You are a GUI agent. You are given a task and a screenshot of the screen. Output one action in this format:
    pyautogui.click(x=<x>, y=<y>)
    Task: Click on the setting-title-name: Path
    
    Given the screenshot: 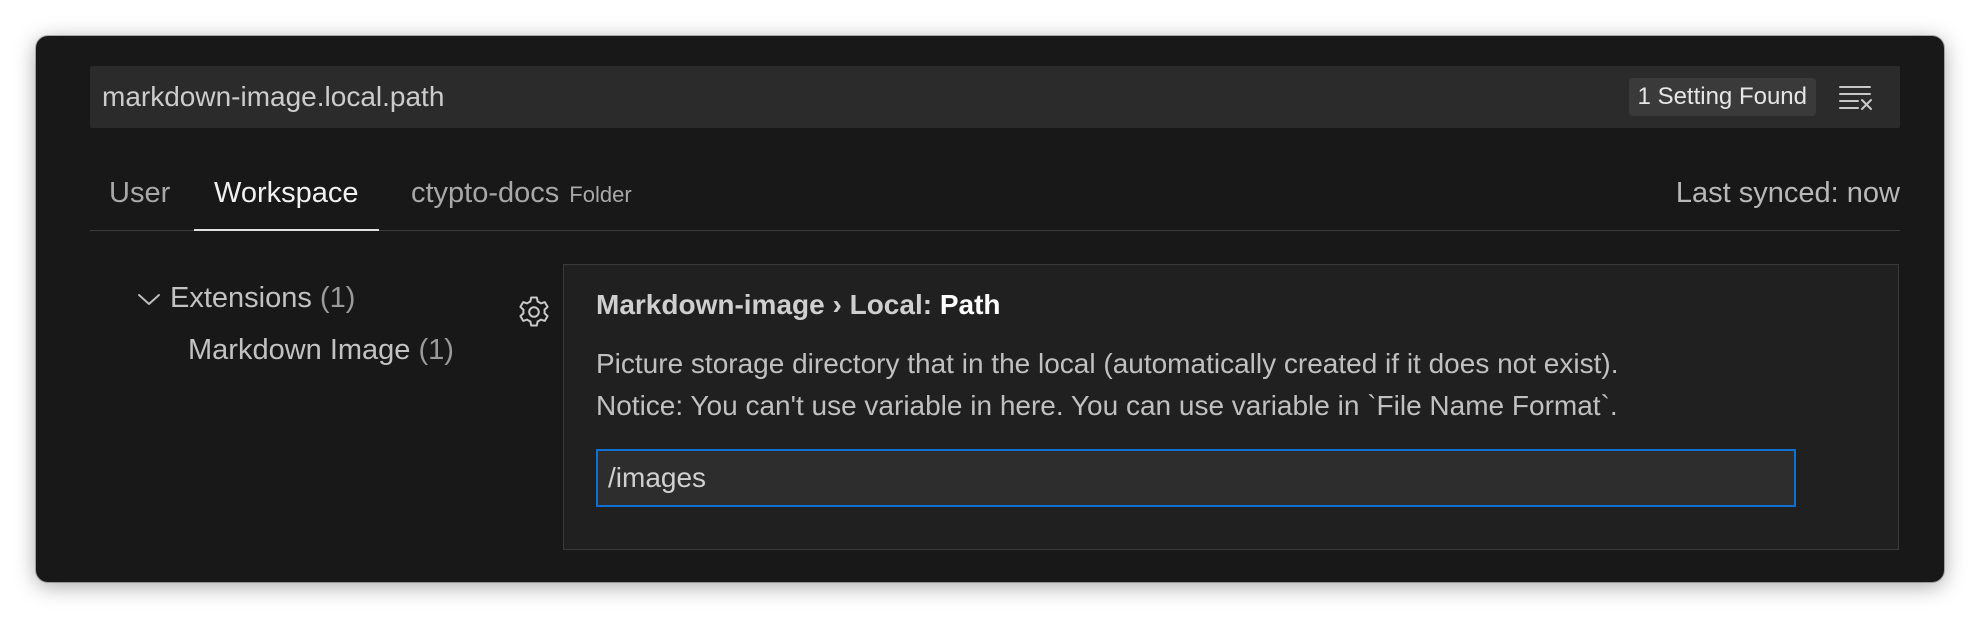 What is the action you would take?
    pyautogui.click(x=970, y=304)
    